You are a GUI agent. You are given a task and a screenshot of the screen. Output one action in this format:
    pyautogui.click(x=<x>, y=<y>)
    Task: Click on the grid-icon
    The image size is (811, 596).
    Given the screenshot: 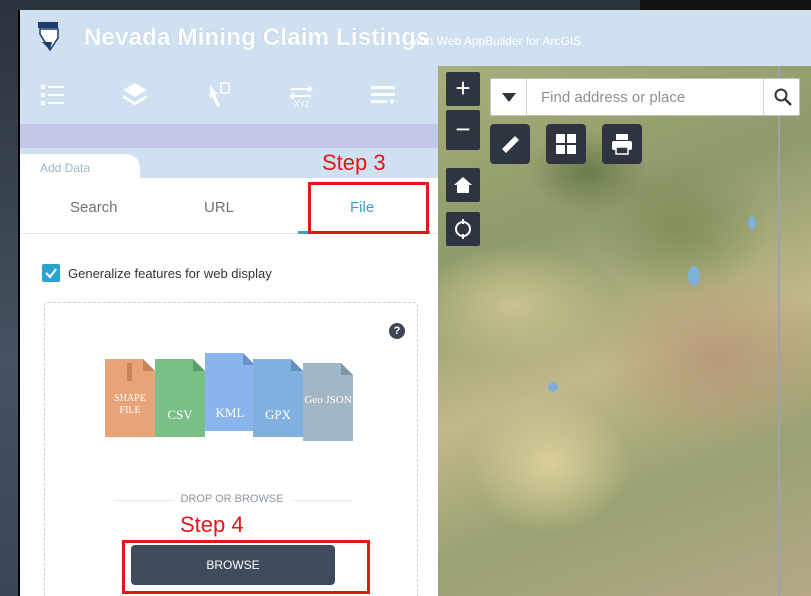 What is the action you would take?
    pyautogui.click(x=566, y=144)
    